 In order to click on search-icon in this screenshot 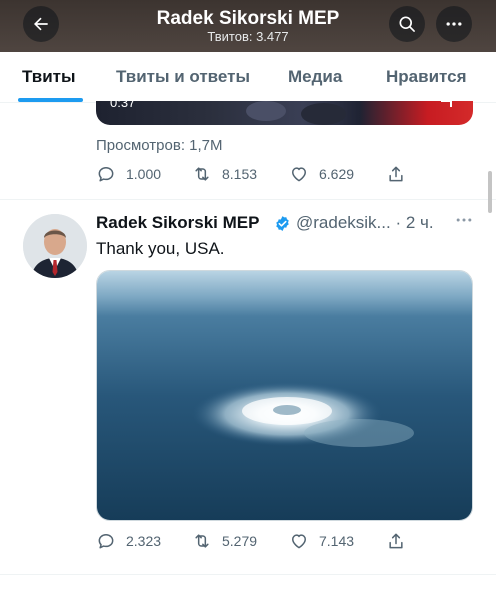, I will do `click(407, 24)`.